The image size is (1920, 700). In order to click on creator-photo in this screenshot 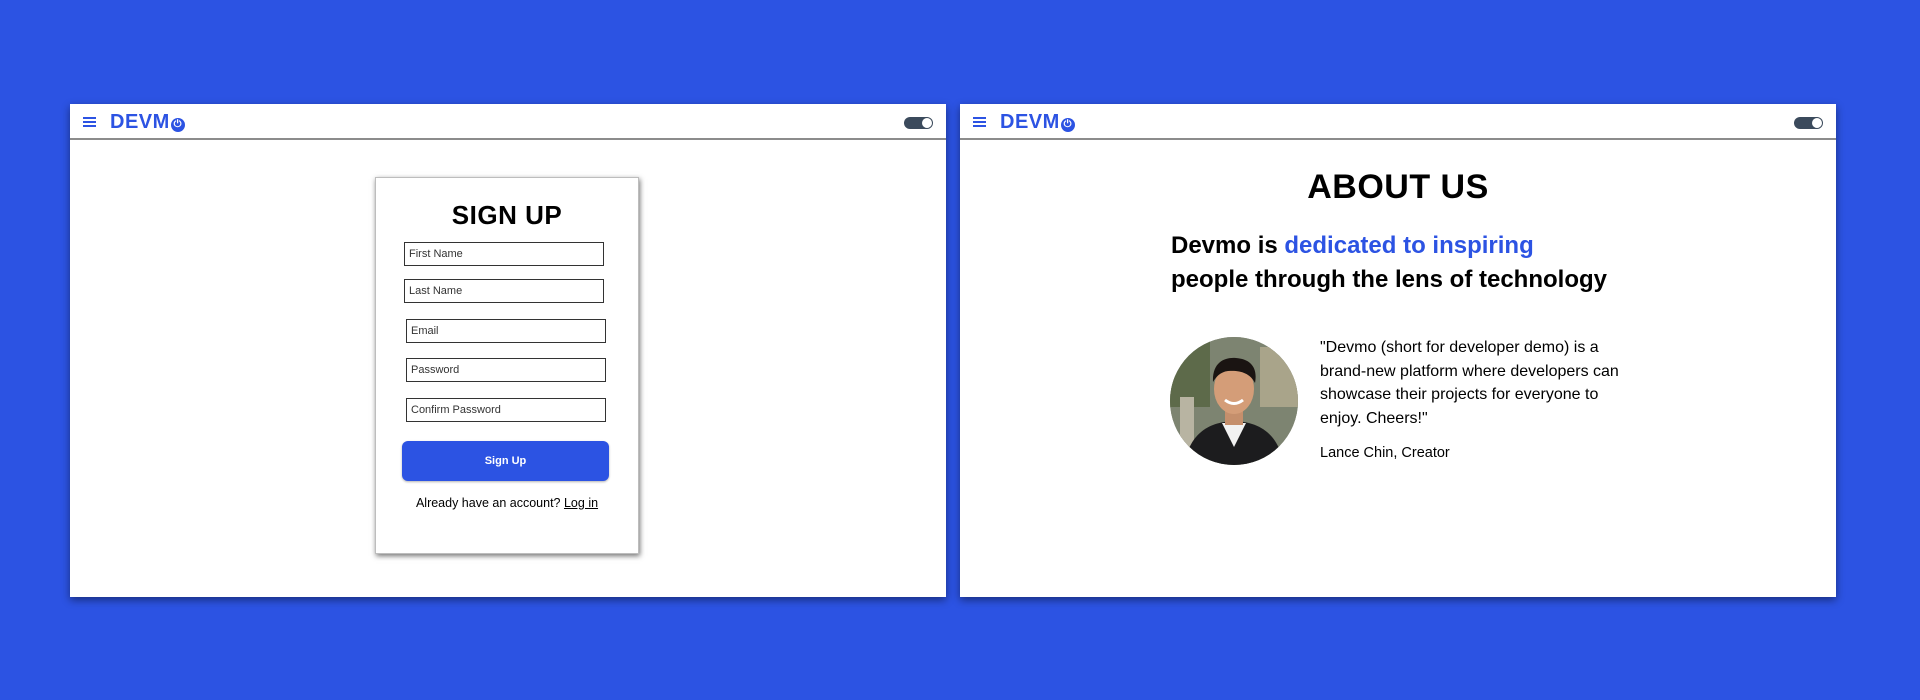, I will do `click(1234, 401)`.